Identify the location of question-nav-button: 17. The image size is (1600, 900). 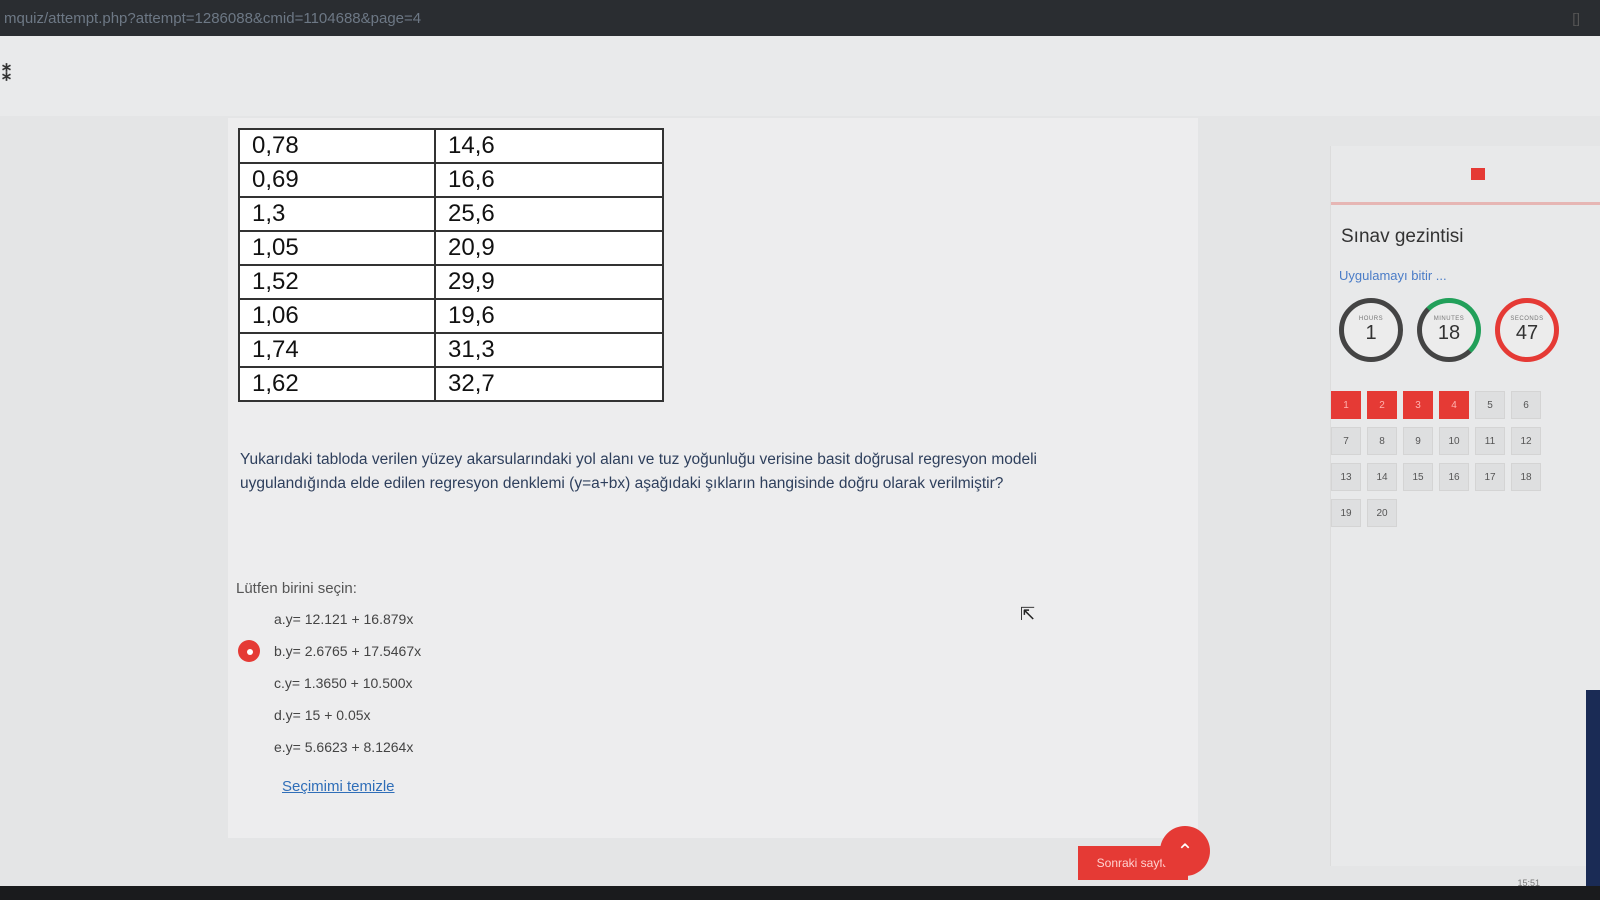
(1490, 477).